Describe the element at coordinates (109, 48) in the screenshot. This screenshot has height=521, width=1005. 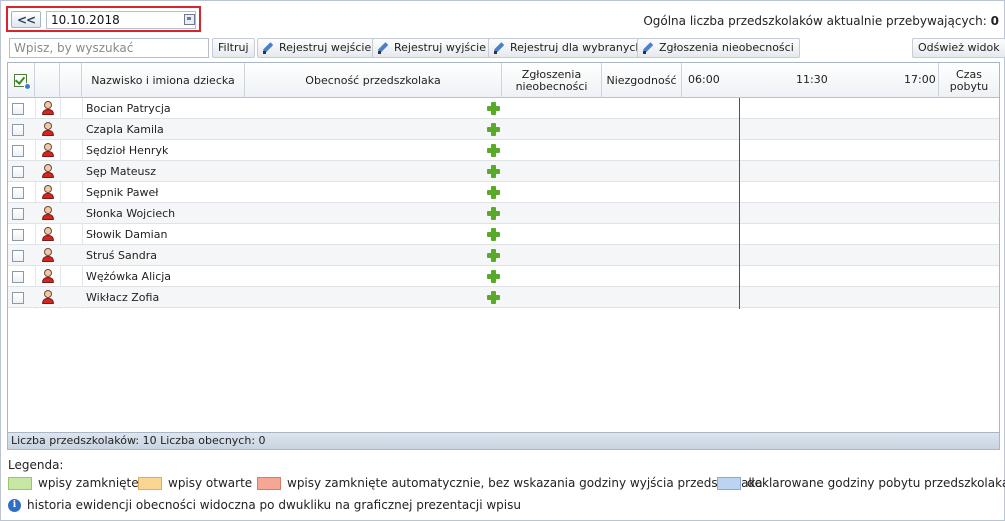
I see `search-input` at that location.